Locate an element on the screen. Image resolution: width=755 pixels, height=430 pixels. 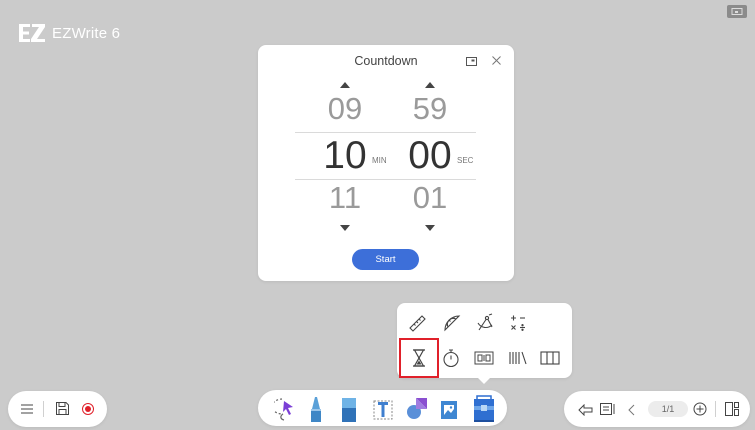
seconds-prev: 59 is located at coordinates (430, 109).